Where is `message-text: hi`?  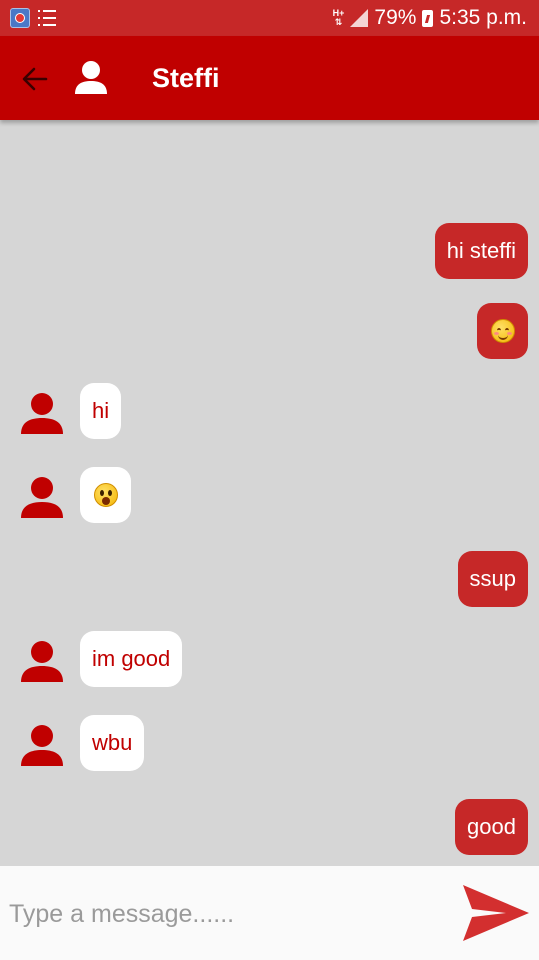
message-text: hi is located at coordinates (101, 410).